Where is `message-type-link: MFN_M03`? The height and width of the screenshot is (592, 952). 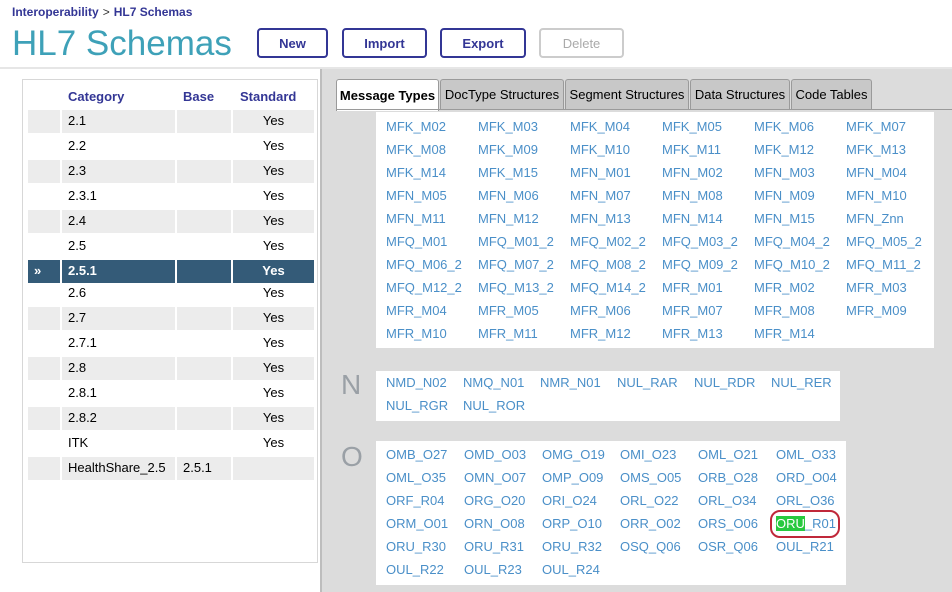
message-type-link: MFN_M03 is located at coordinates (784, 172).